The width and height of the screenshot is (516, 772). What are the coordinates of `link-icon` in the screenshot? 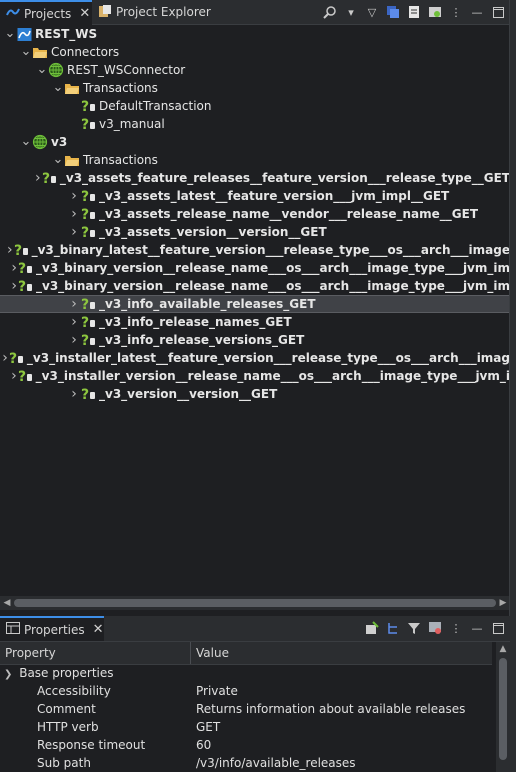 It's located at (414, 12).